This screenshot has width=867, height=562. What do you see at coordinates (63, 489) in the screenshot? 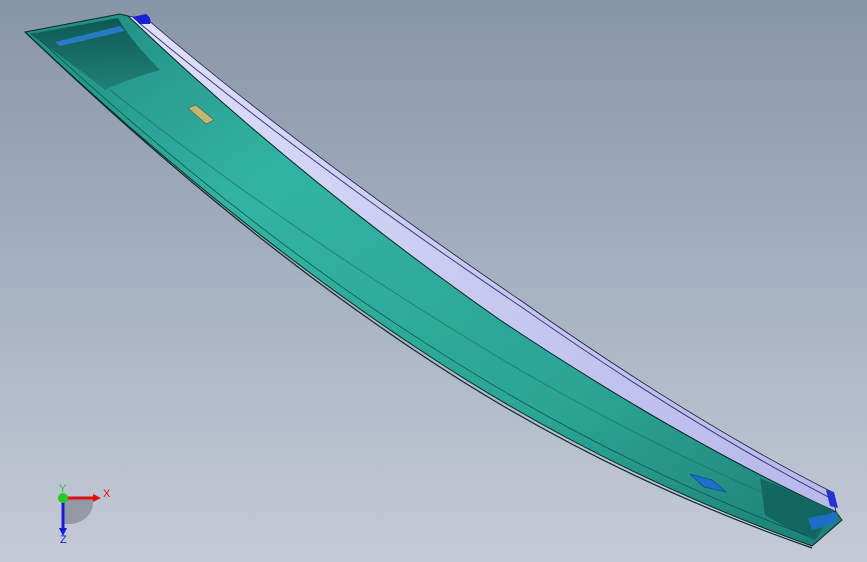
I see `y-axis-label: Y` at bounding box center [63, 489].